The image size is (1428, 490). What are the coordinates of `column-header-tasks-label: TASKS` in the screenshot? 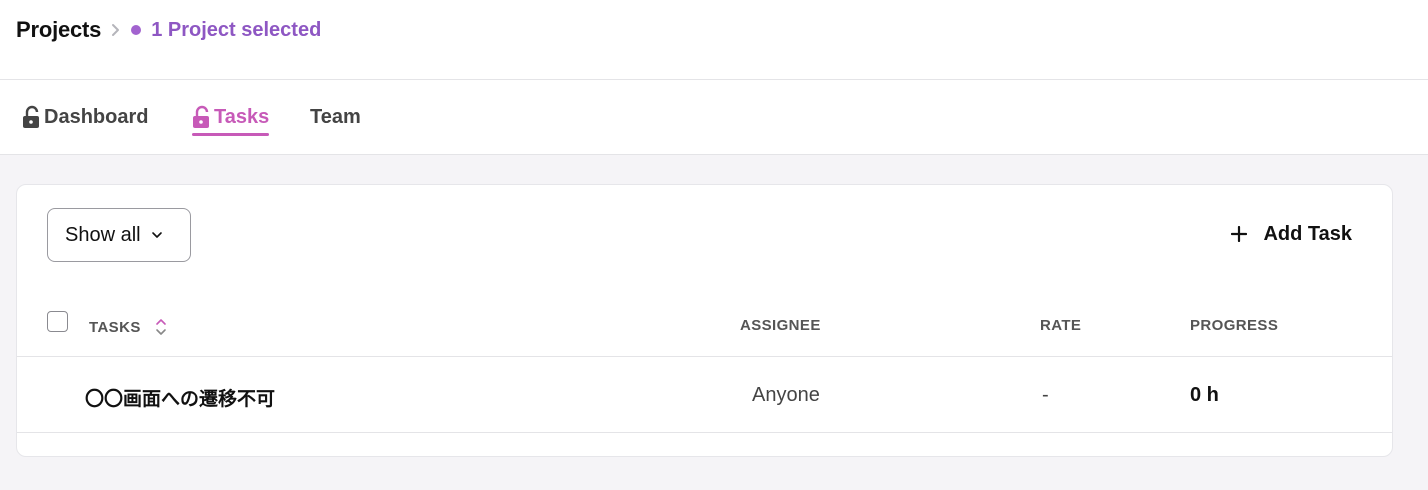 It's located at (115, 327).